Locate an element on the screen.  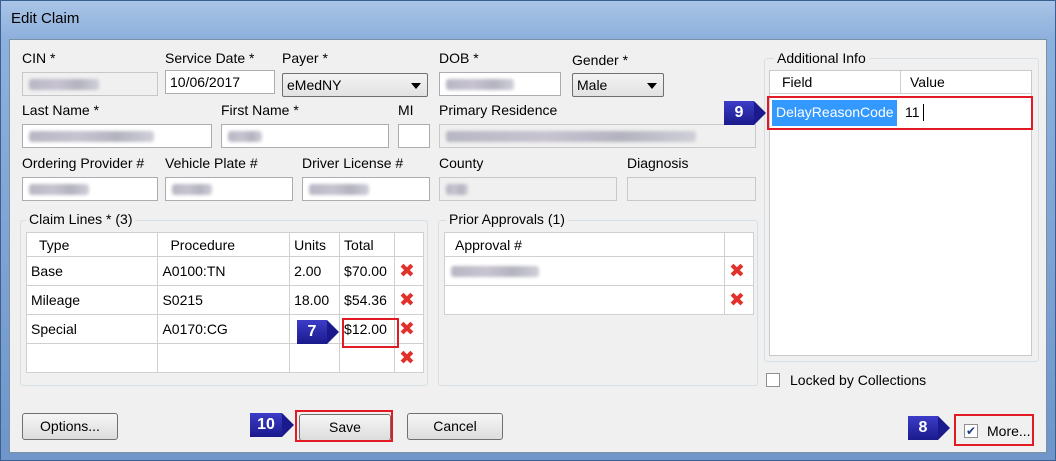
payer-value: eMedNY is located at coordinates (314, 85).